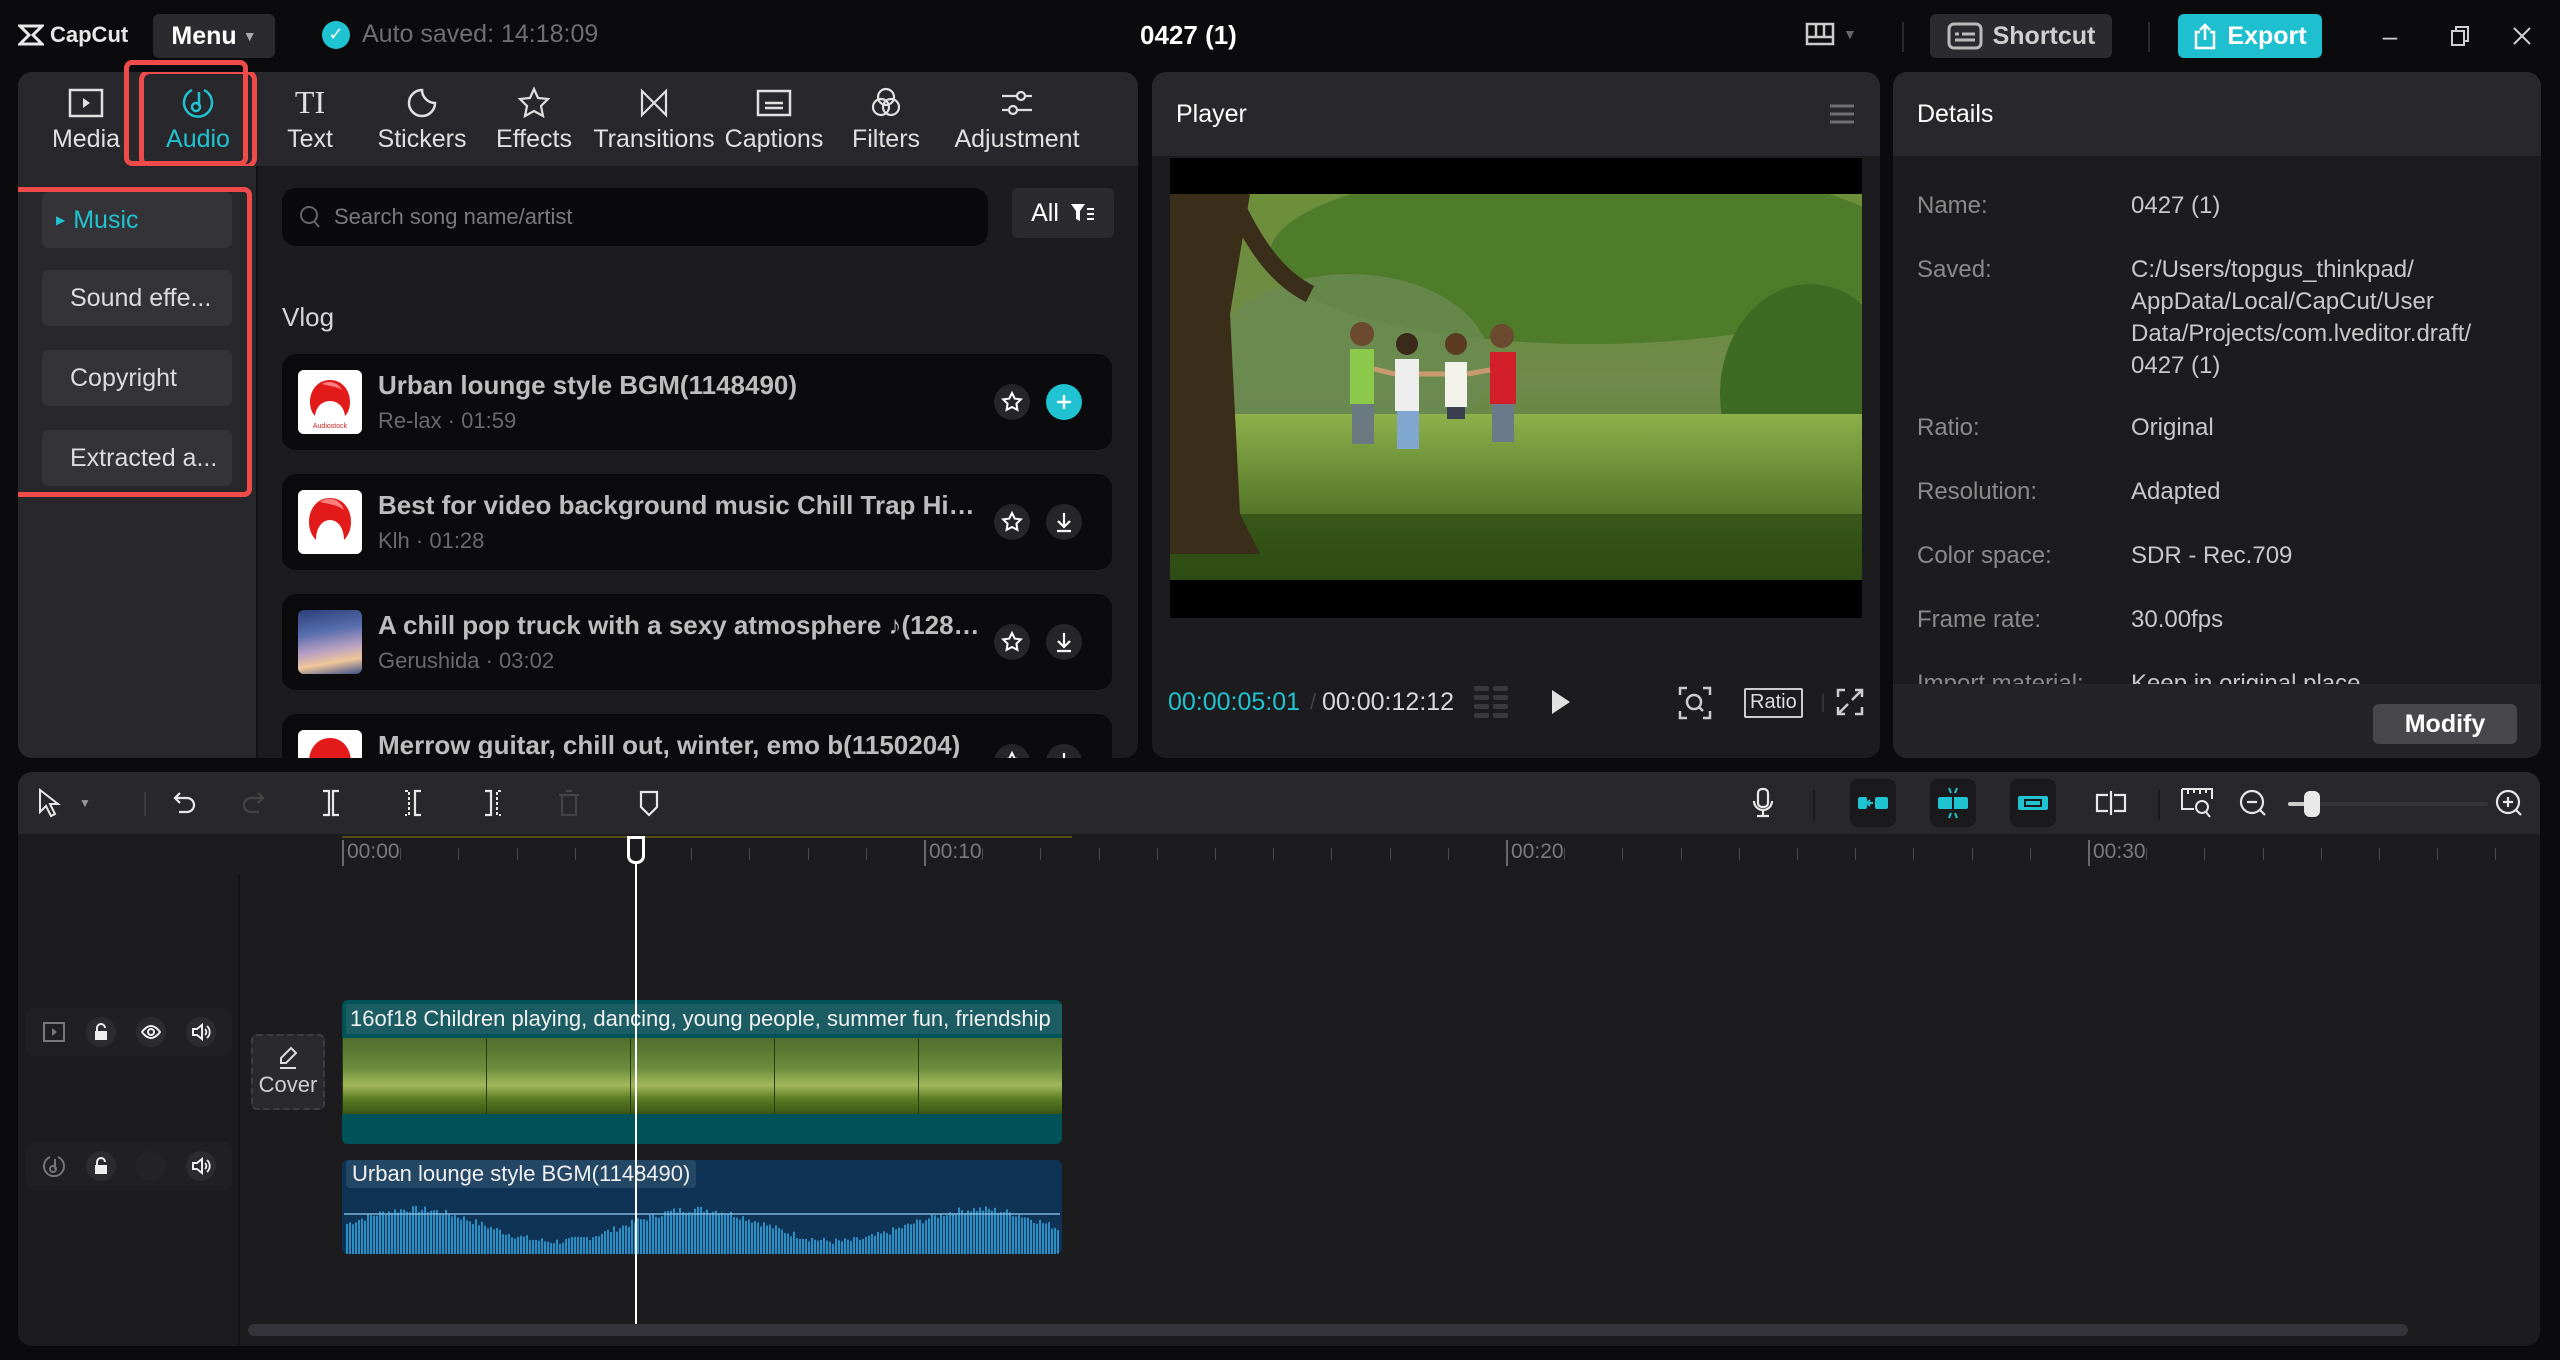 The width and height of the screenshot is (2560, 1360). Describe the element at coordinates (151, 1032) in the screenshot. I see `hide-track-button` at that location.